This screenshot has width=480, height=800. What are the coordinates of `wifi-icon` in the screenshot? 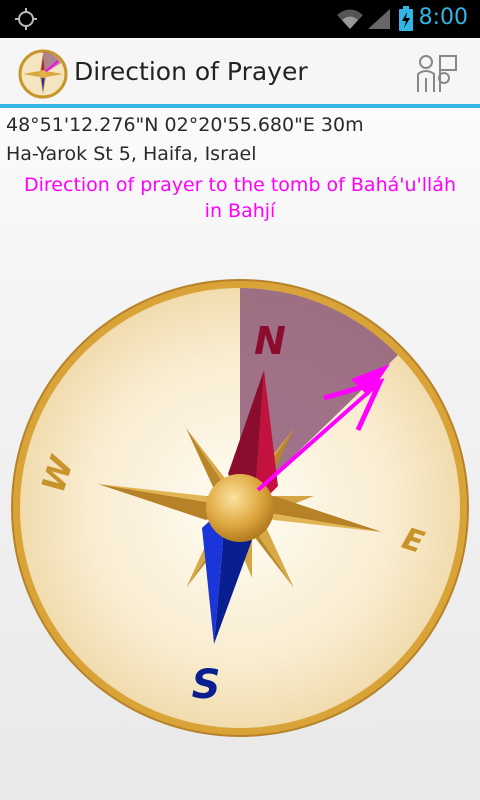 It's located at (350, 19).